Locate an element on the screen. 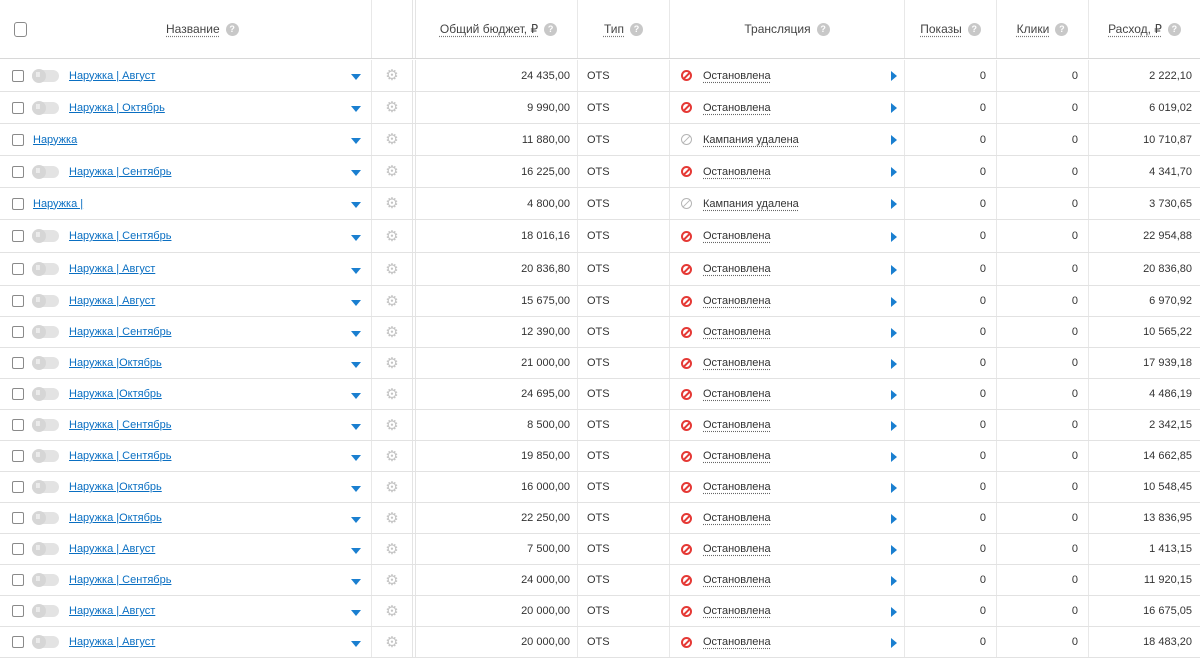  campaign-link: Наружка is located at coordinates (55, 140).